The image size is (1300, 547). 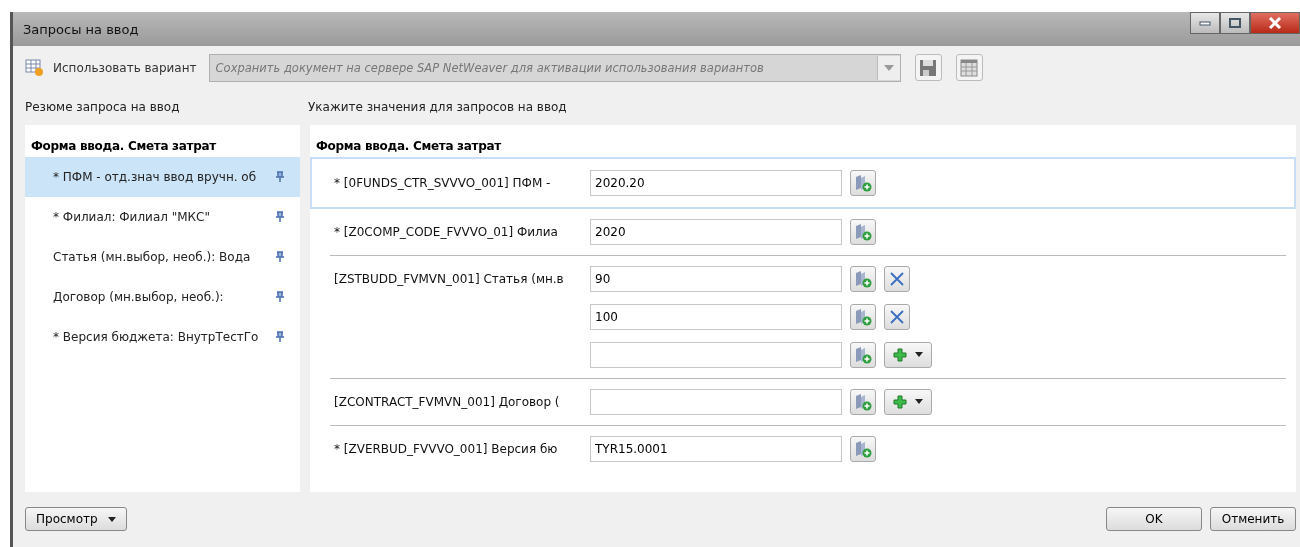 I want to click on maximize-button, so click(x=1235, y=23).